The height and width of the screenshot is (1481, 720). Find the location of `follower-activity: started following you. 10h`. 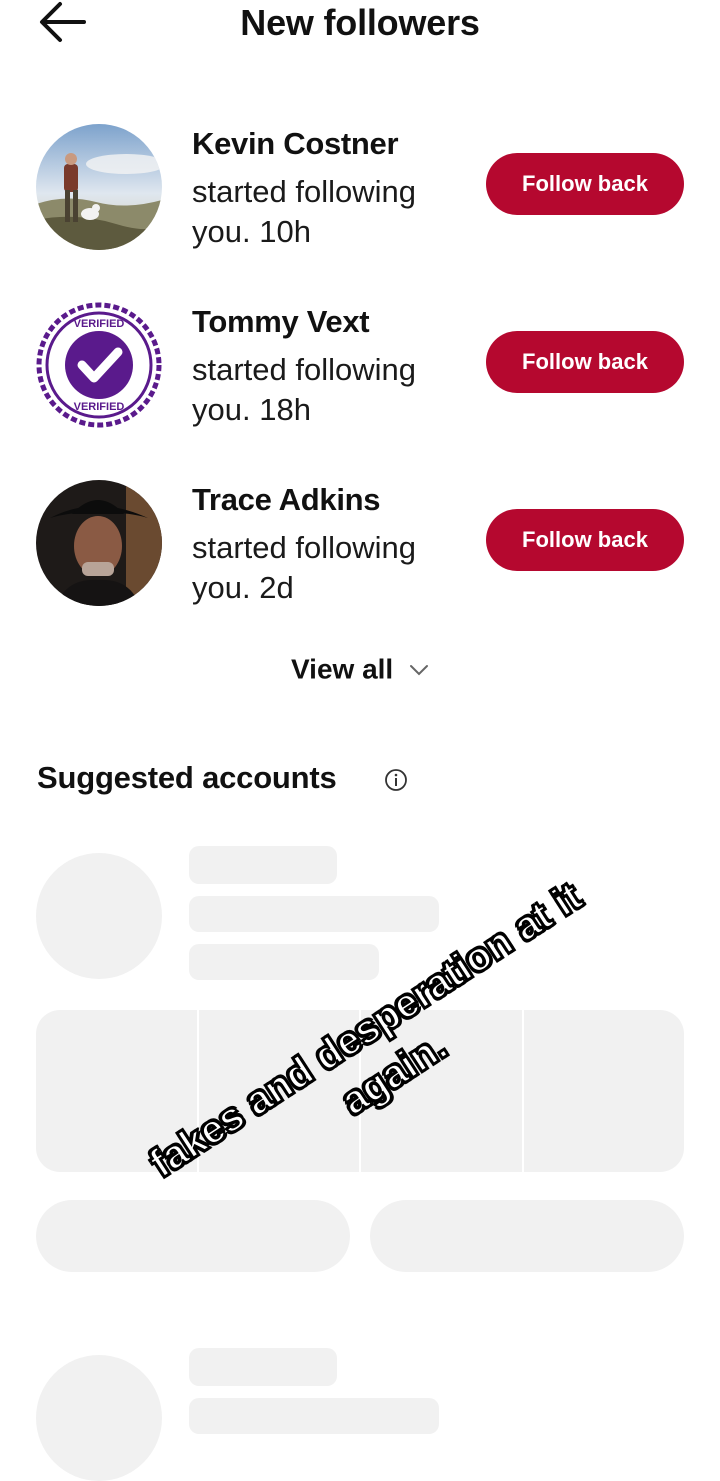

follower-activity: started following you. 10h is located at coordinates (304, 211).